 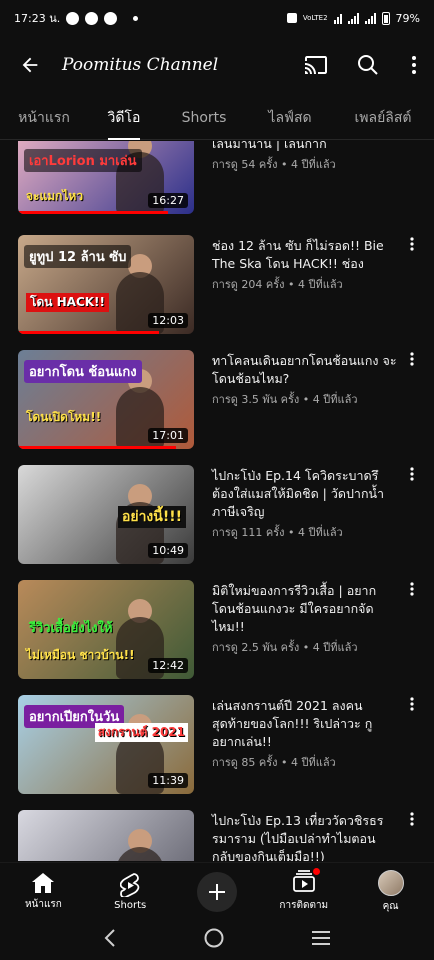 What do you see at coordinates (168, 435) in the screenshot?
I see `video-duration: 17:01` at bounding box center [168, 435].